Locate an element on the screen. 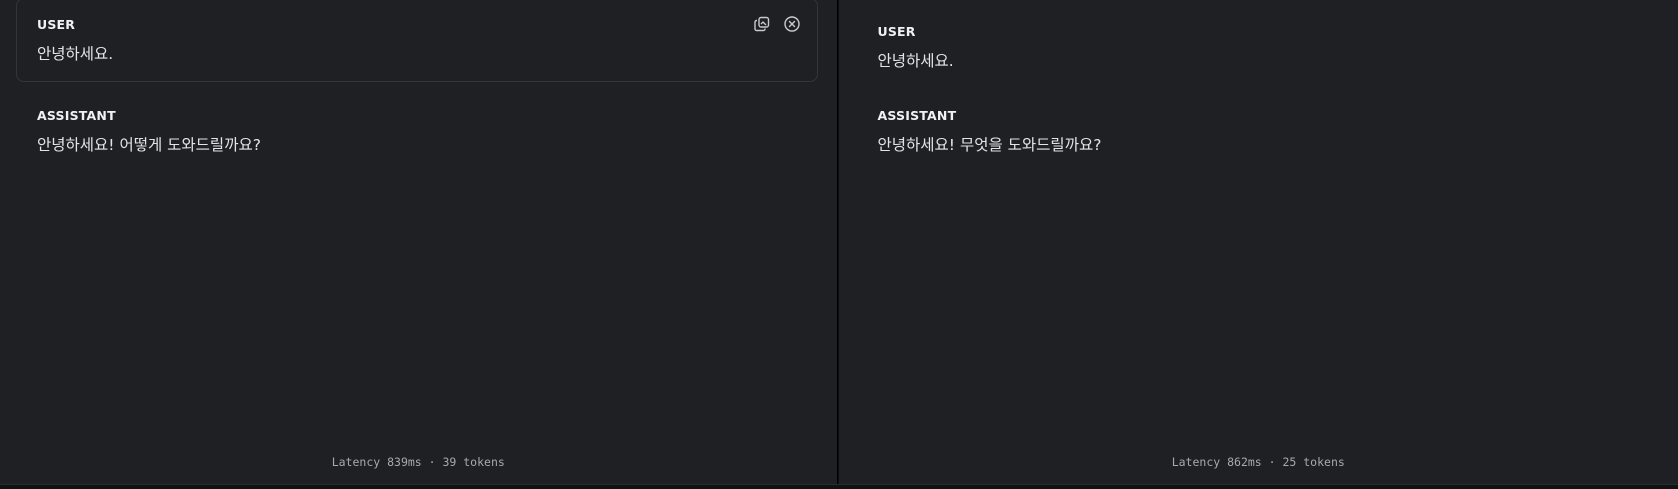 This screenshot has height=489, width=1678. user-message: USER 안녕하세요. is located at coordinates (417, 41).